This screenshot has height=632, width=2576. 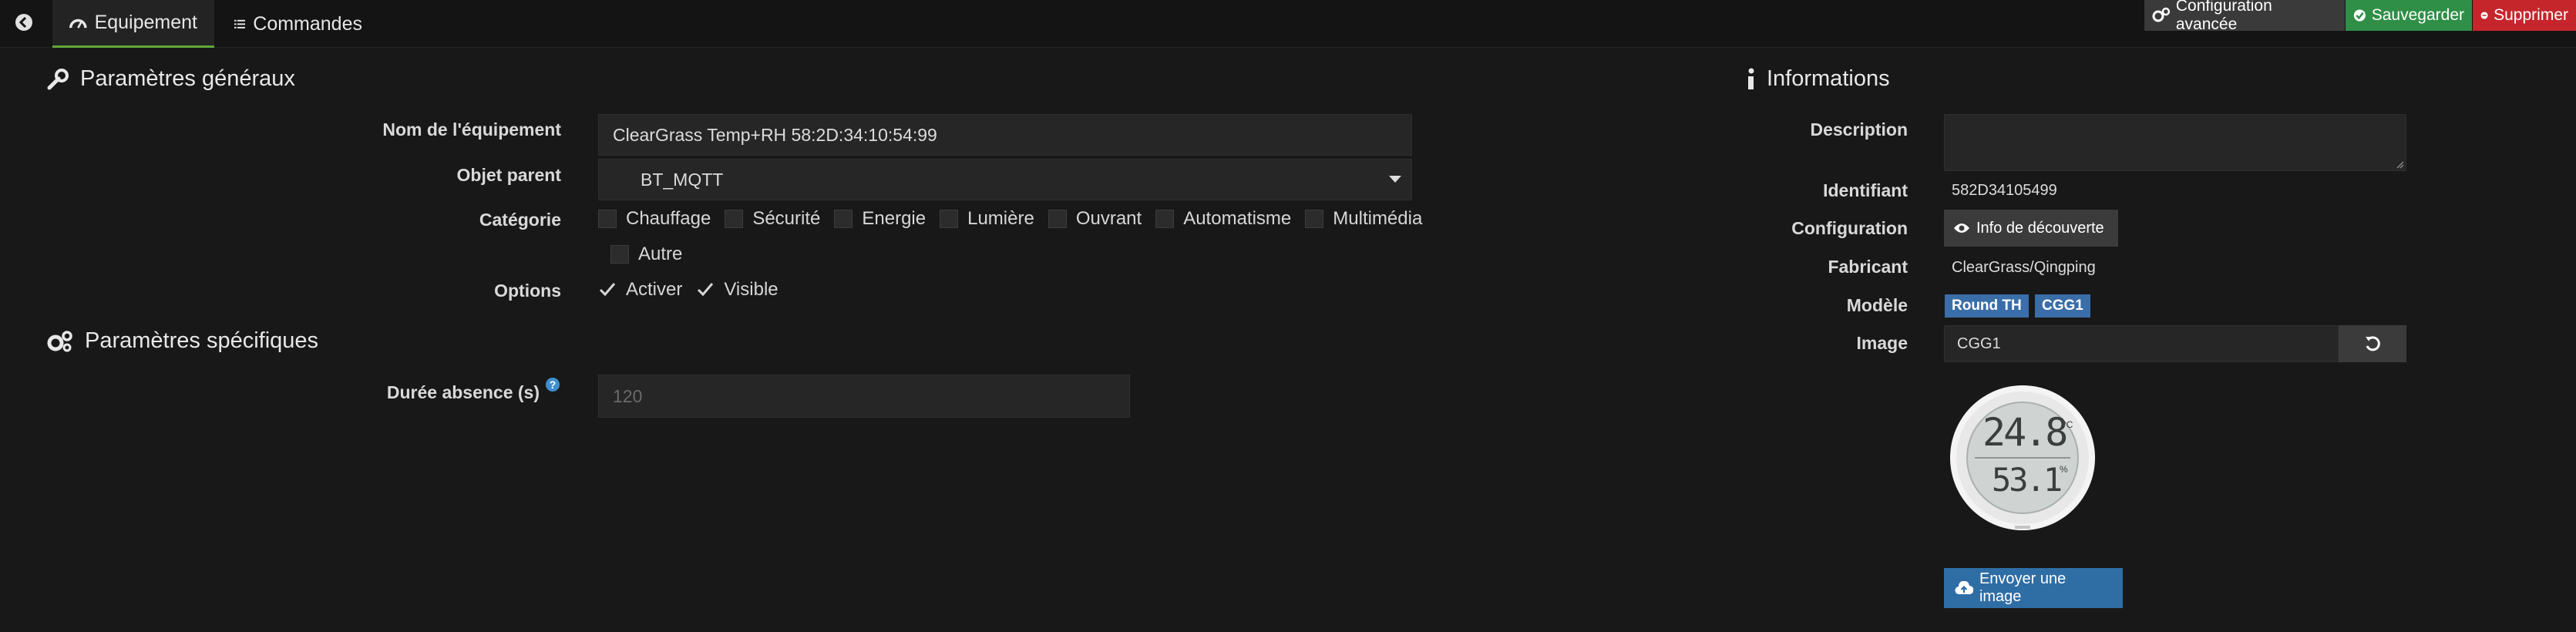 I want to click on options-row: Activer Visible, so click(x=695, y=290).